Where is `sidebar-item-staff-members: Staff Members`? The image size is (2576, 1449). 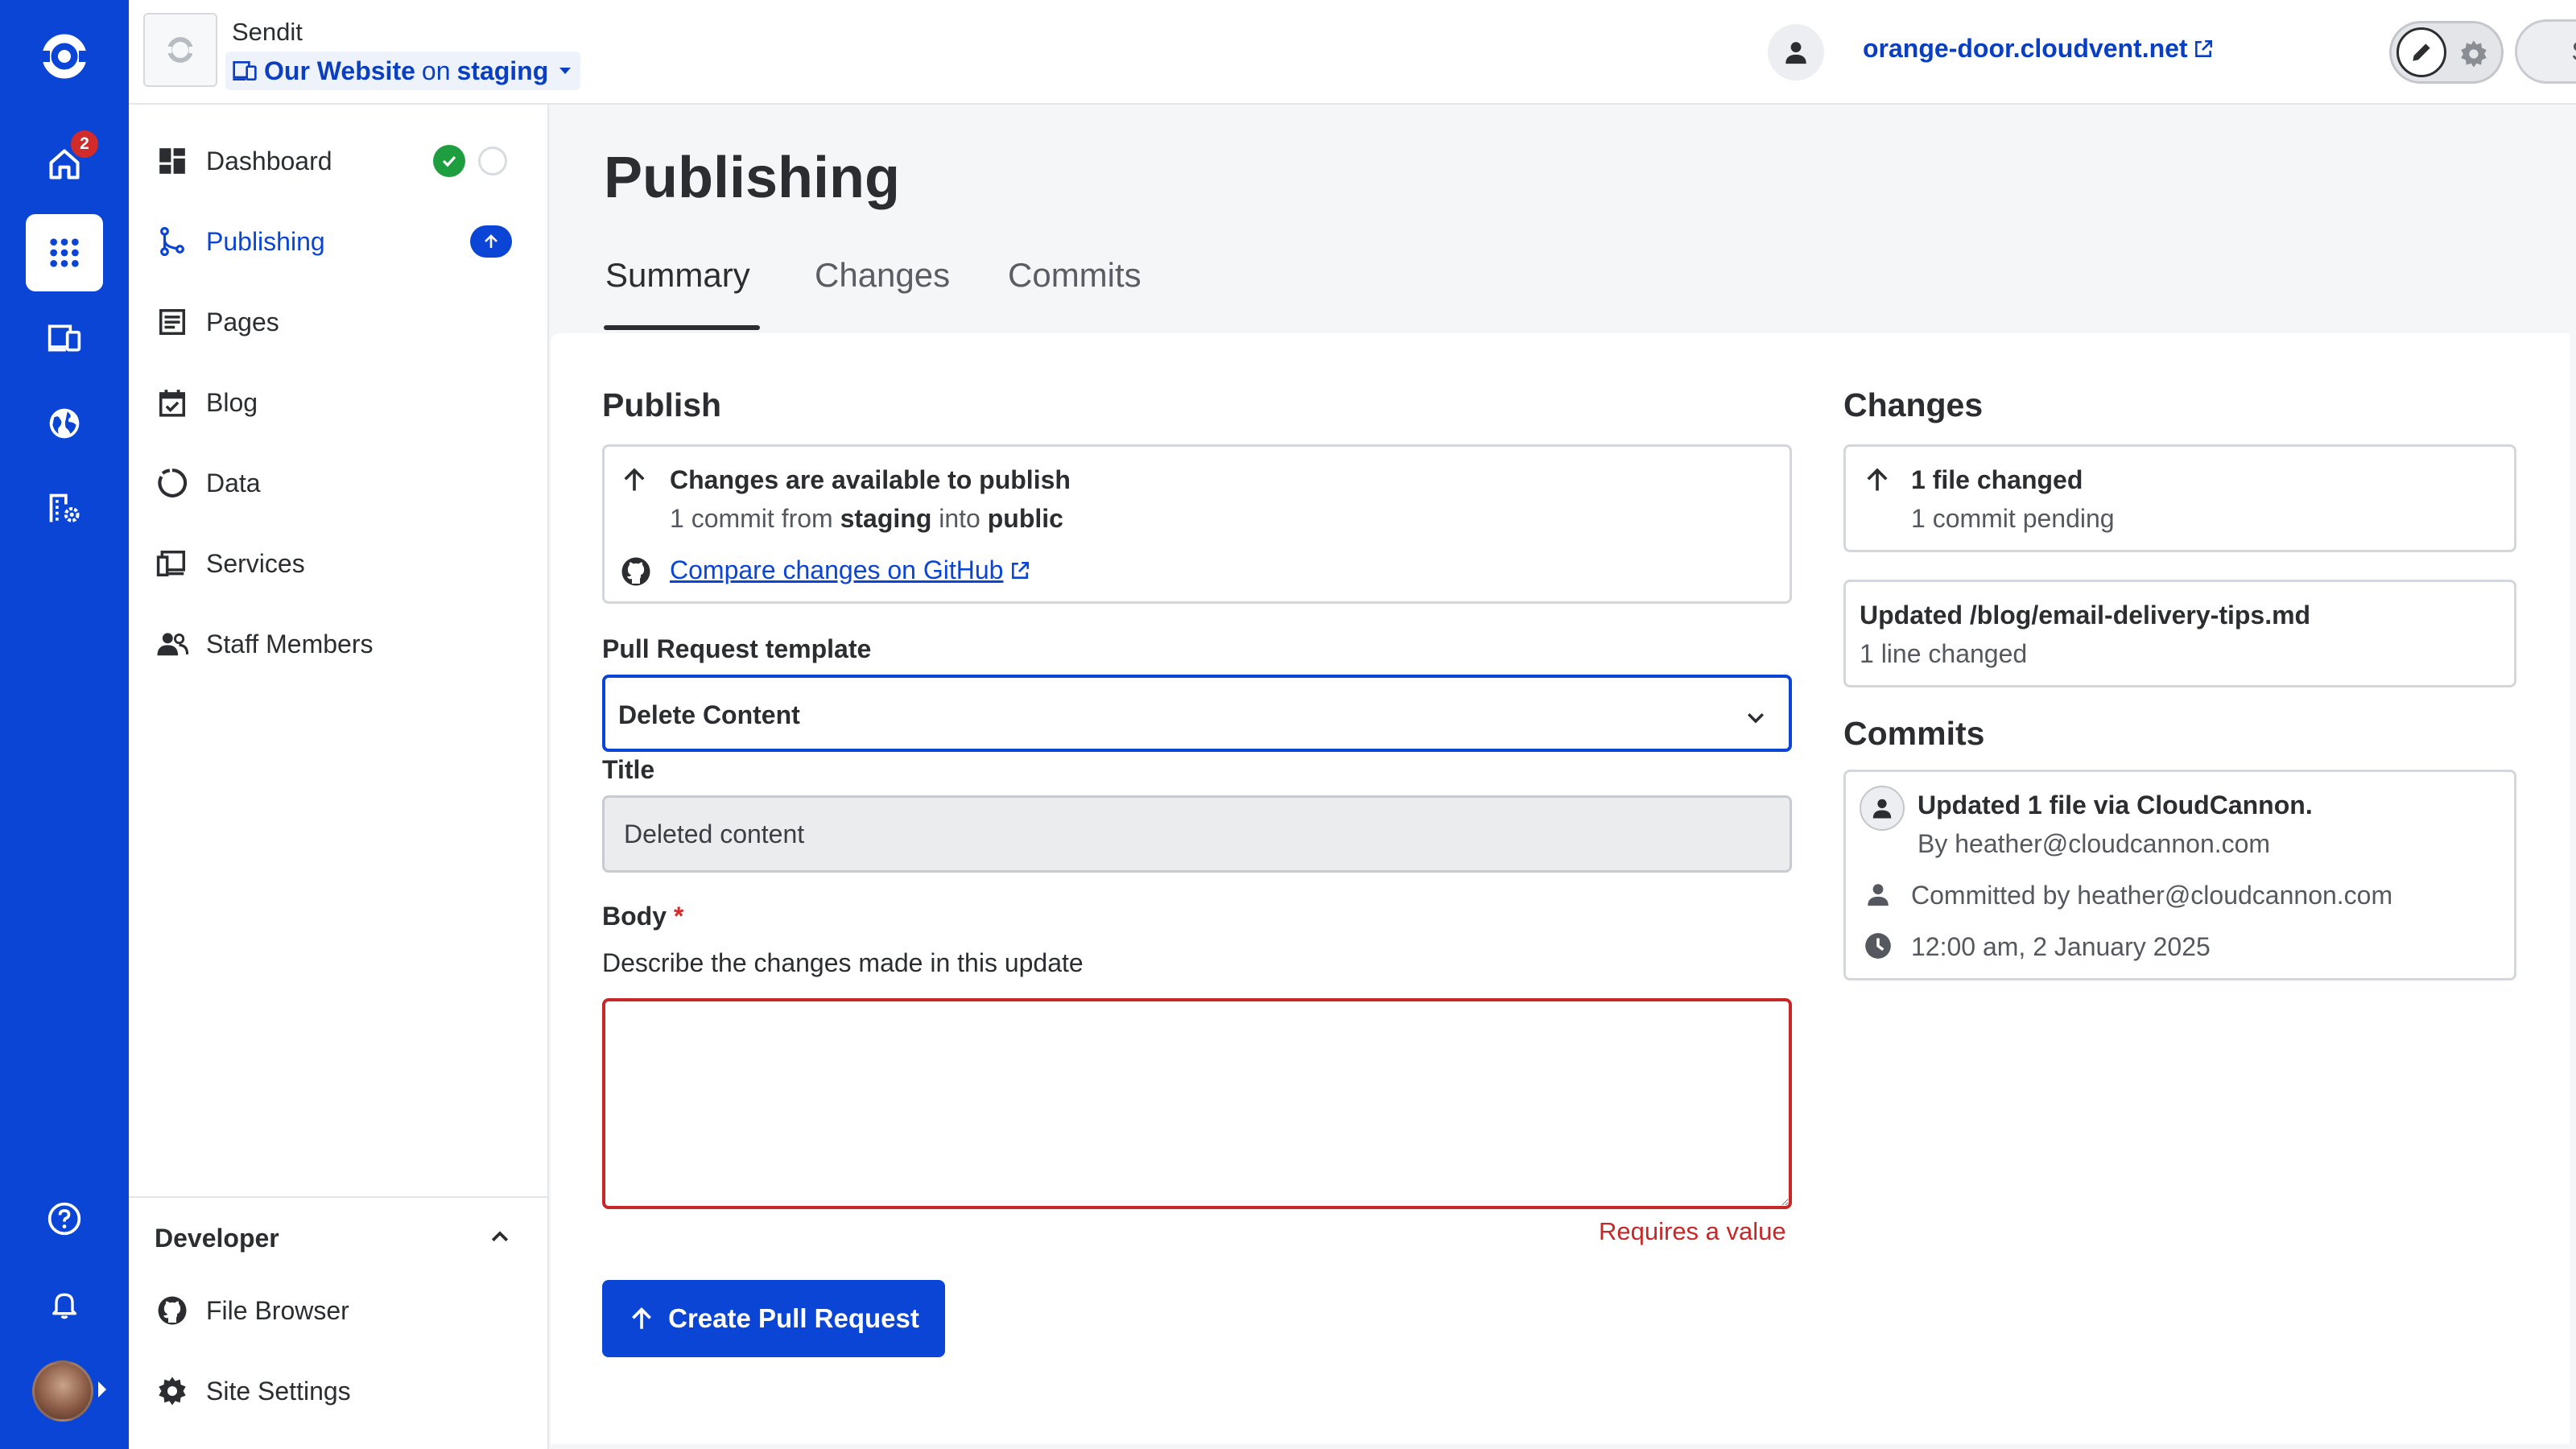 sidebar-item-staff-members: Staff Members is located at coordinates (339, 644).